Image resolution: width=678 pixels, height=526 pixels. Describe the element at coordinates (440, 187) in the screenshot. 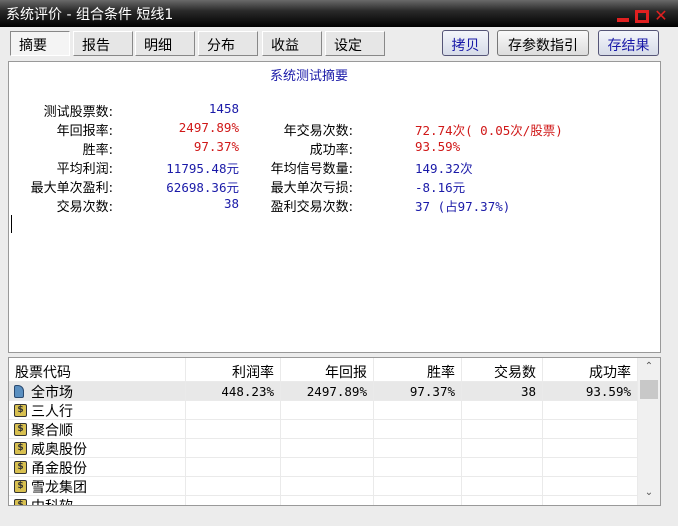

I see `summary-value: -8.16元` at that location.